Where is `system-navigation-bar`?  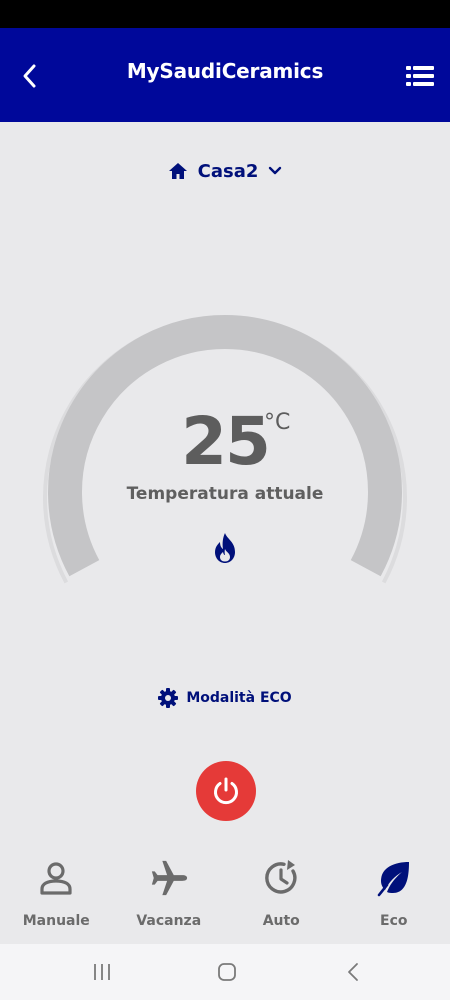
system-navigation-bar is located at coordinates (225, 972).